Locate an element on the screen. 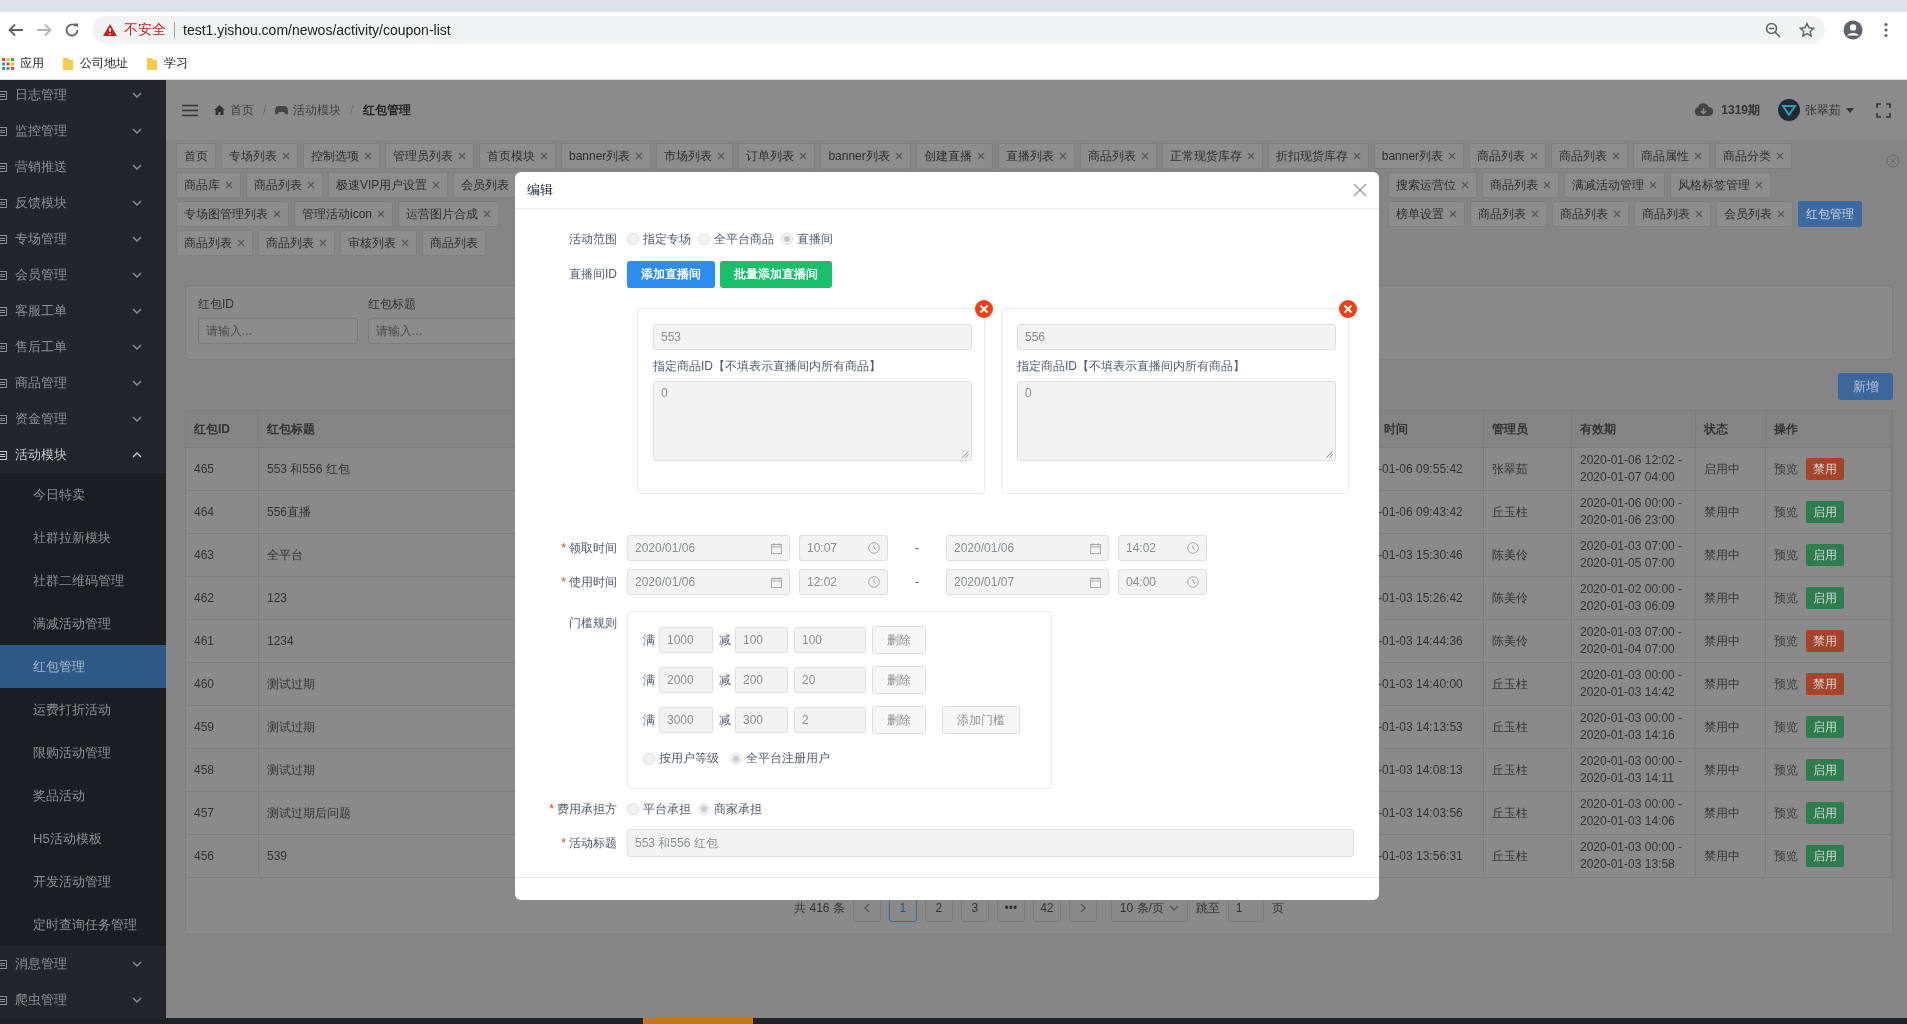 Image resolution: width=1907 pixels, height=1024 pixels. sidebar-item: 营销推送 is located at coordinates (83, 167).